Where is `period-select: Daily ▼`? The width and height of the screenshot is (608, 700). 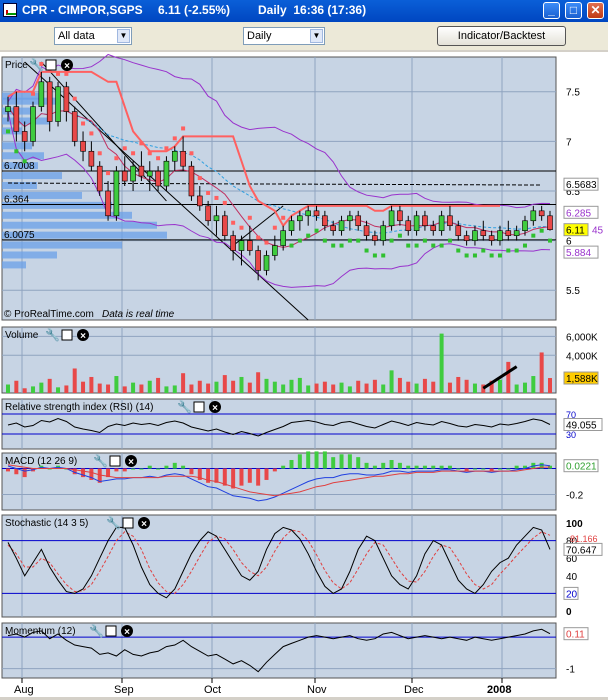 period-select: Daily ▼ is located at coordinates (284, 36).